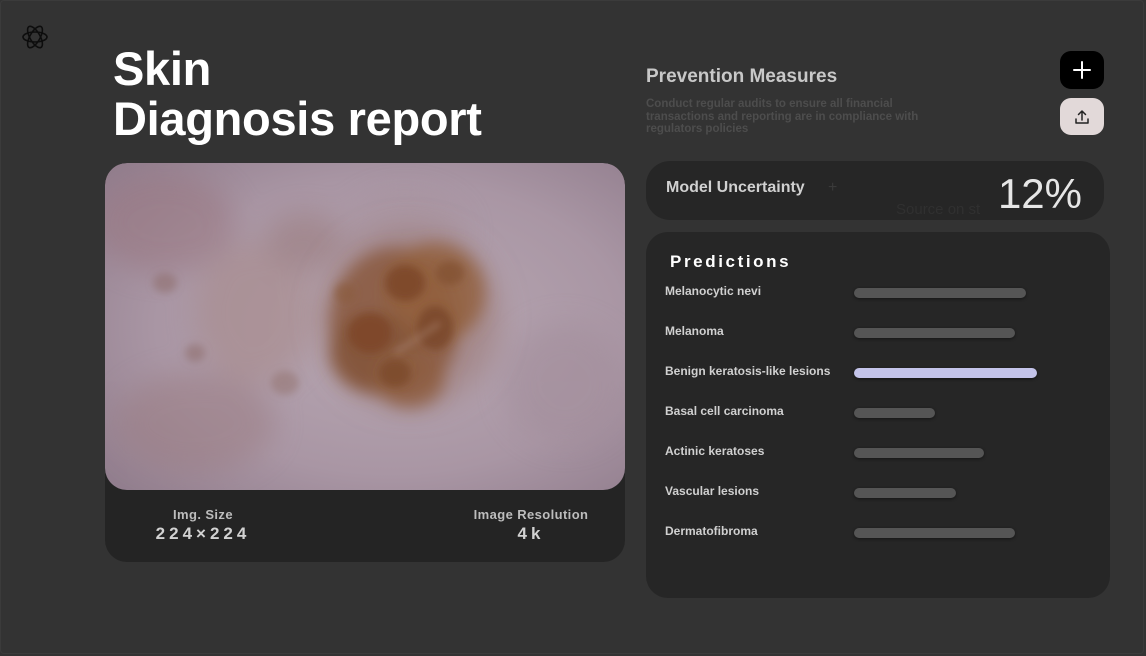 The height and width of the screenshot is (656, 1146). I want to click on image-resolution: Image Resolution 4k, so click(531, 525).